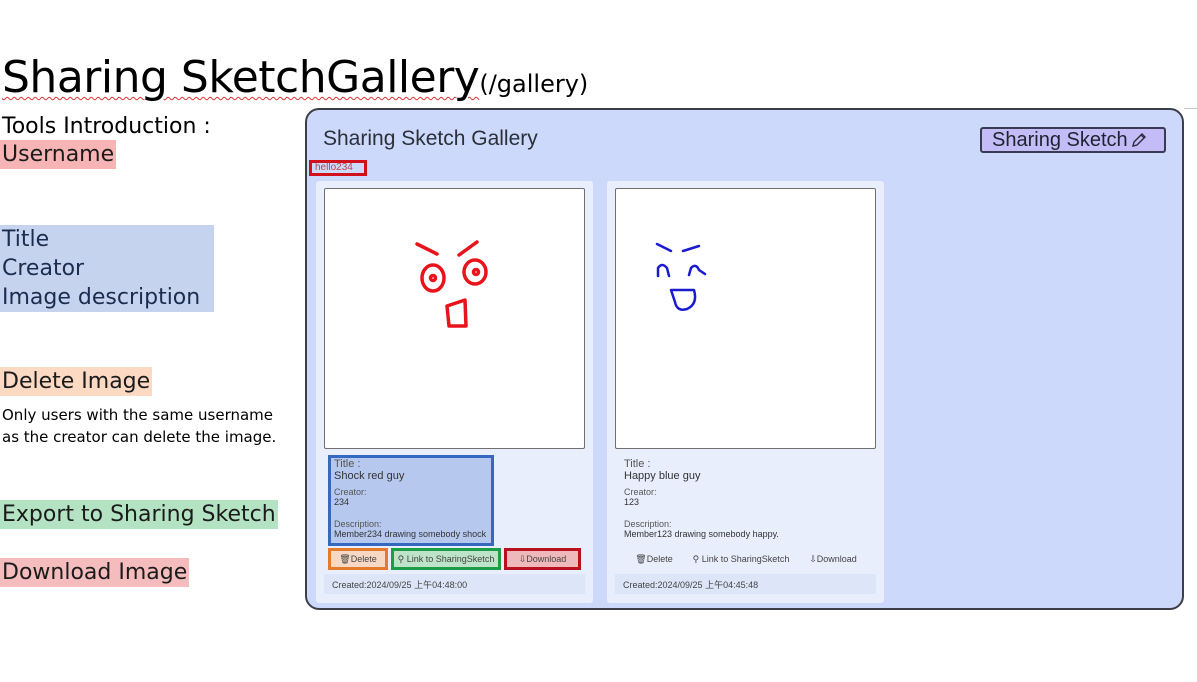 This screenshot has height=682, width=1197. I want to click on creator-value: 123, so click(632, 502).